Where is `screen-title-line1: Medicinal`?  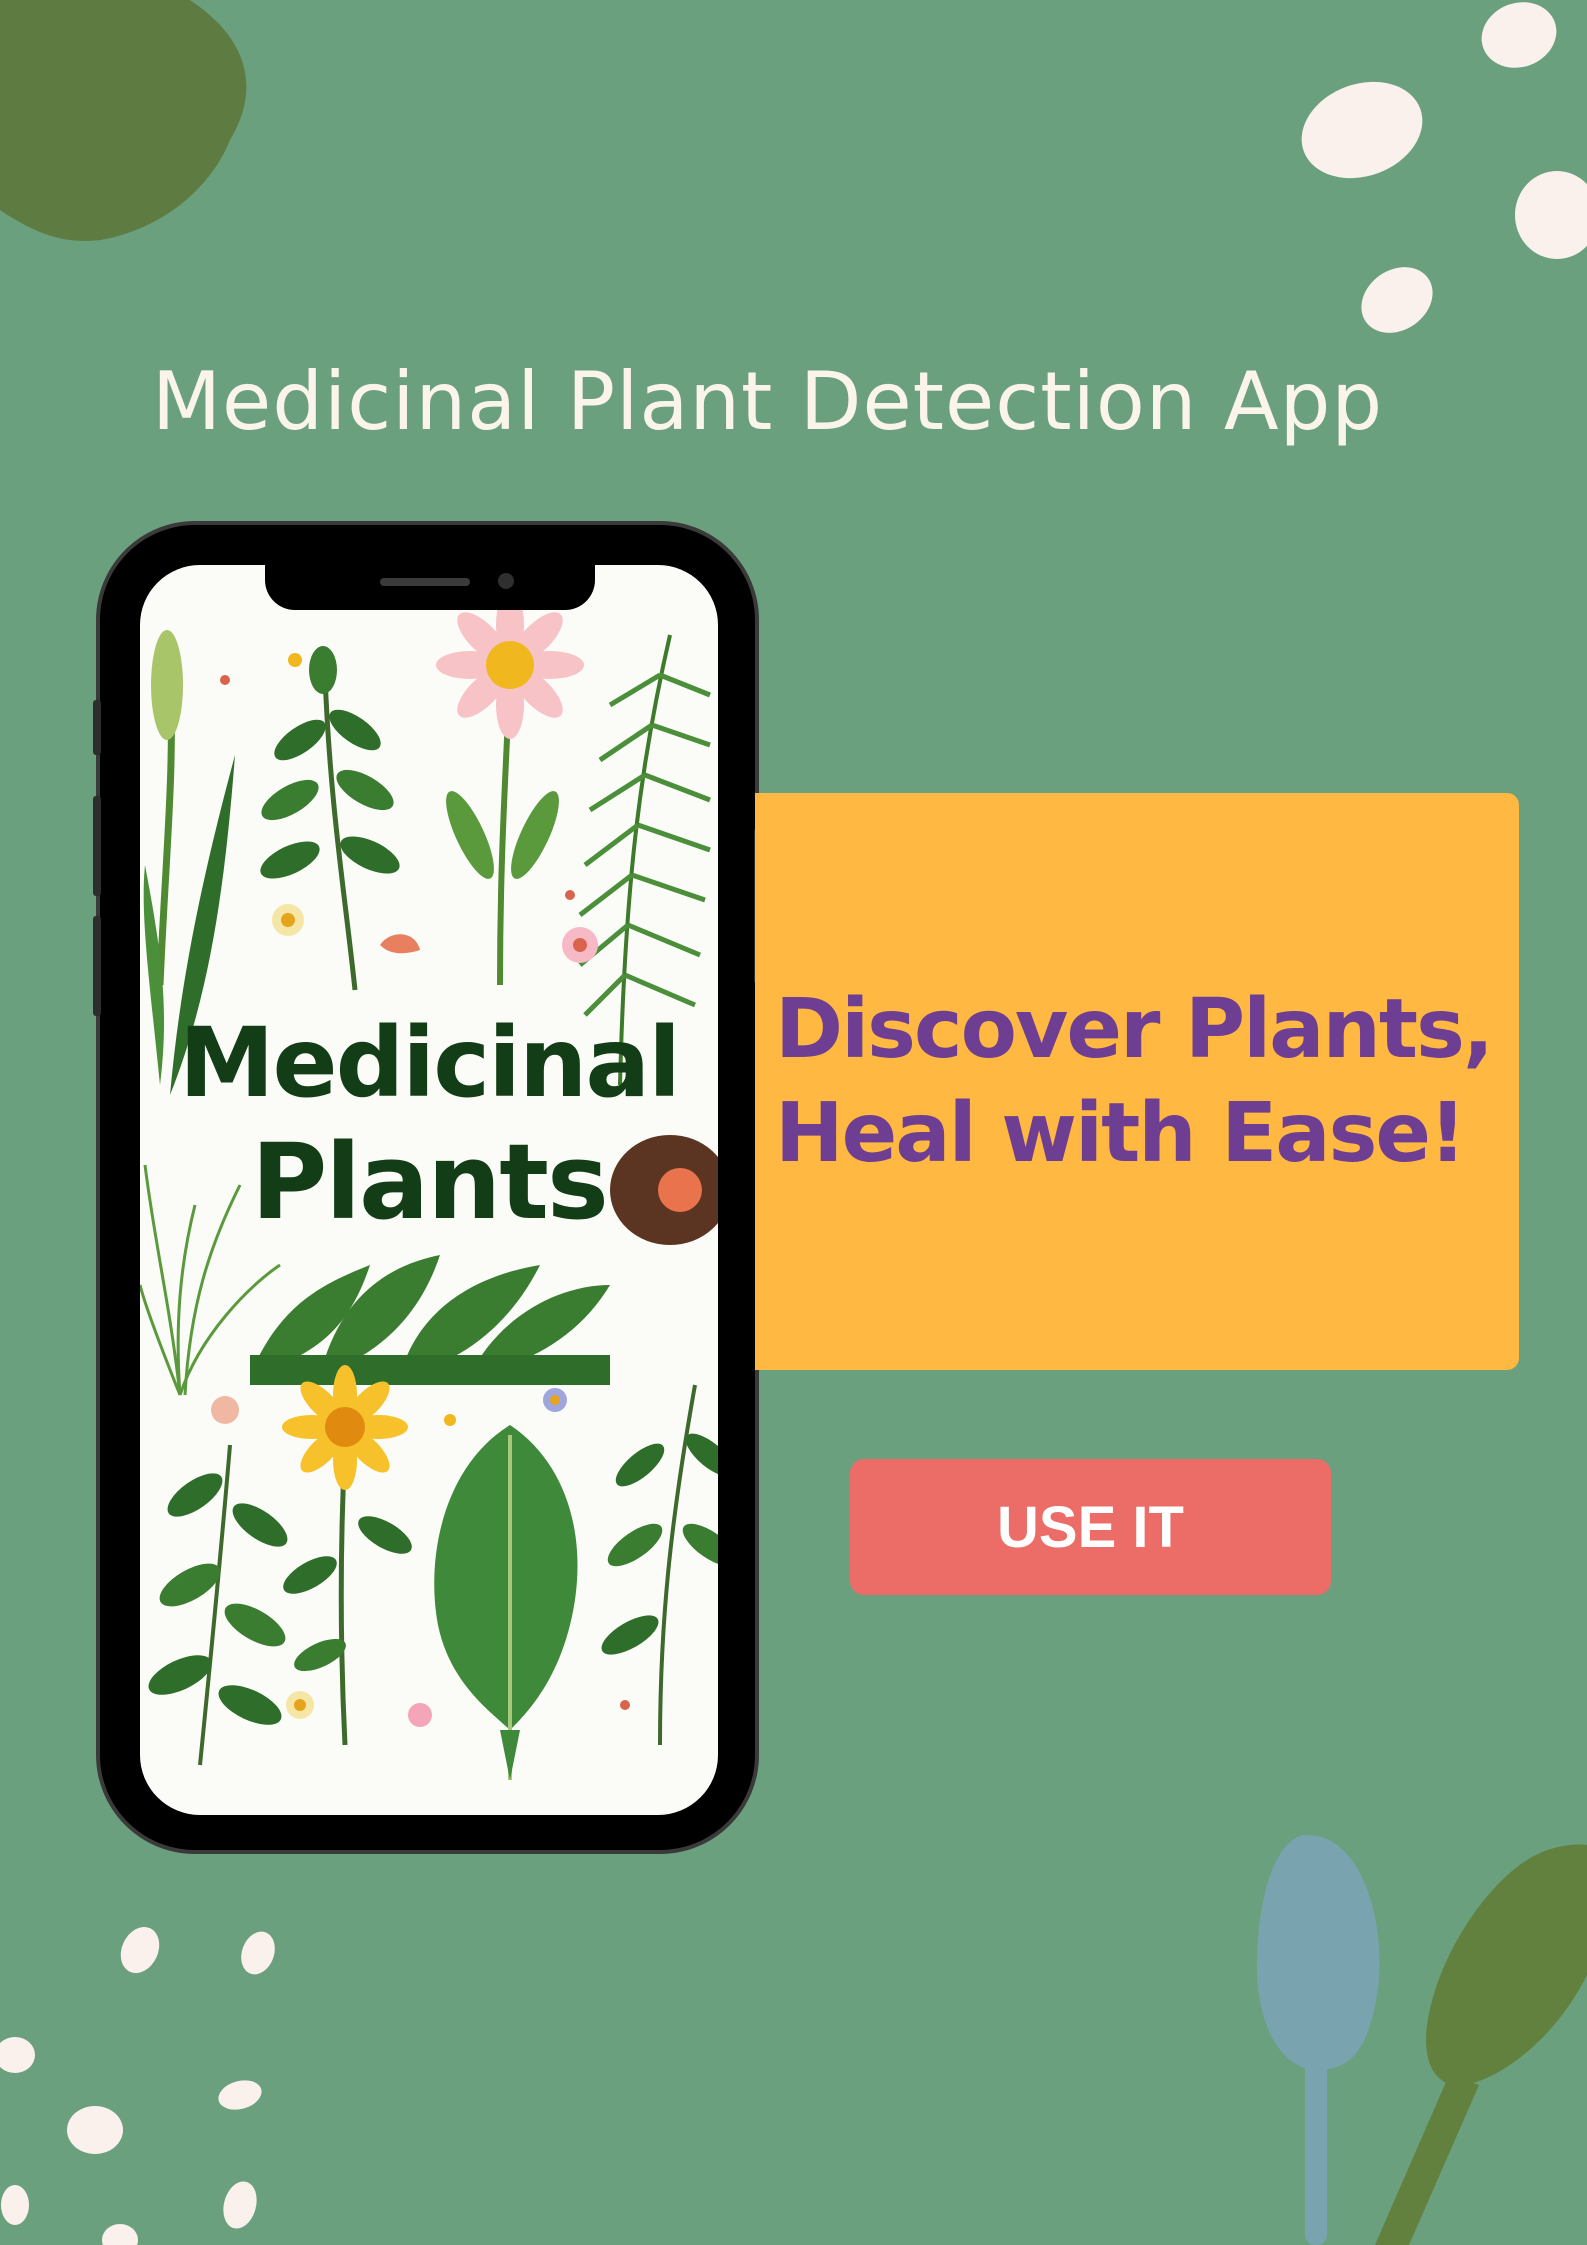
screen-title-line1: Medicinal is located at coordinates (429, 1063).